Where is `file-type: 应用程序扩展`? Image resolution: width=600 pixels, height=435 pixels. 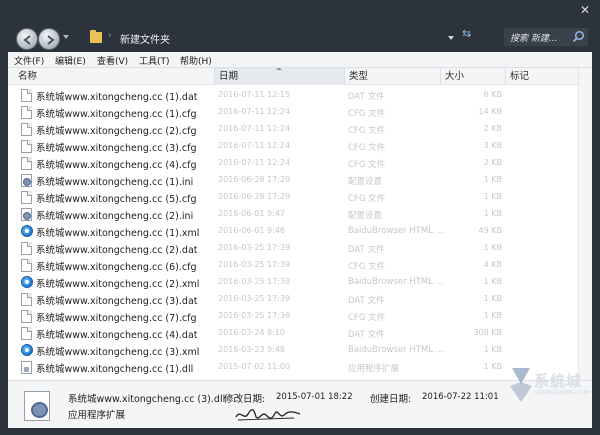 file-type: 应用程序扩展 is located at coordinates (374, 369).